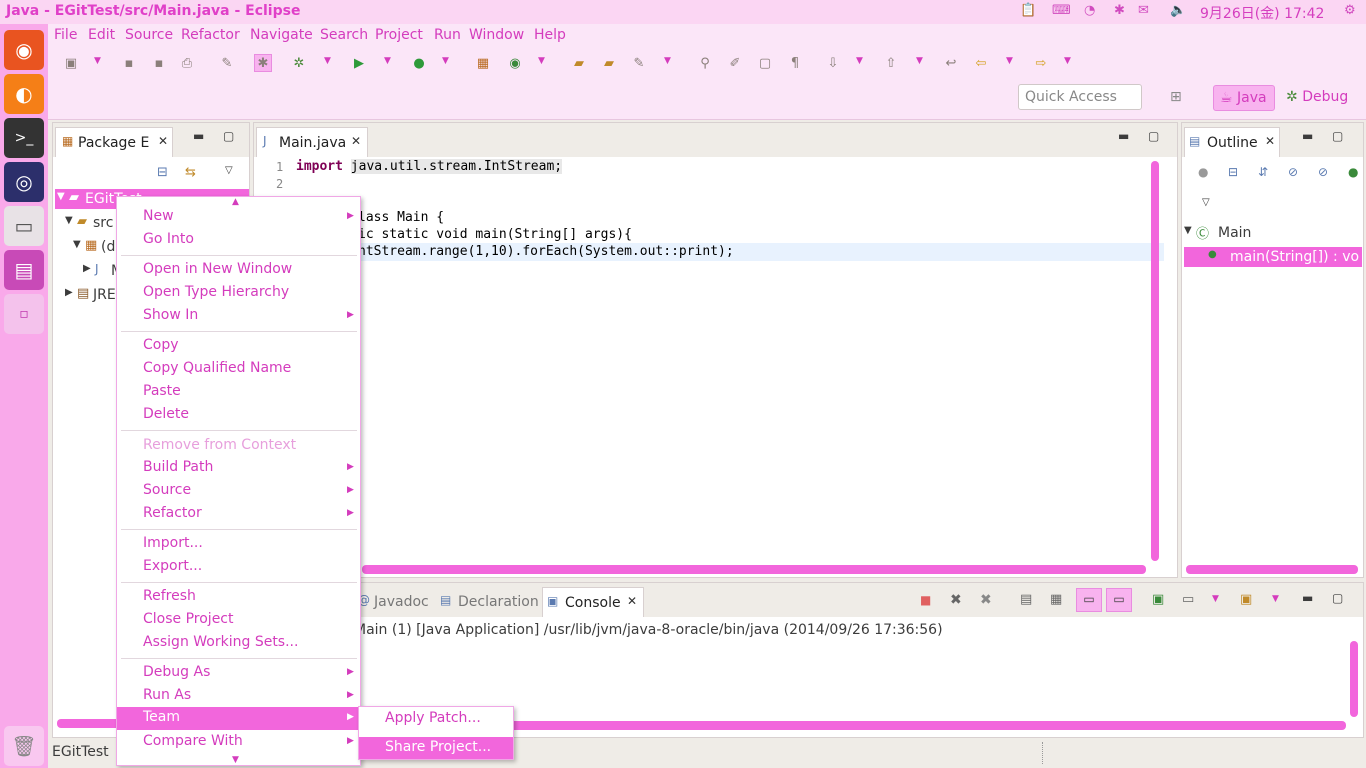 This screenshot has width=1366, height=768. Describe the element at coordinates (1119, 10) in the screenshot. I see `bluetooth-icon: ✱` at that location.